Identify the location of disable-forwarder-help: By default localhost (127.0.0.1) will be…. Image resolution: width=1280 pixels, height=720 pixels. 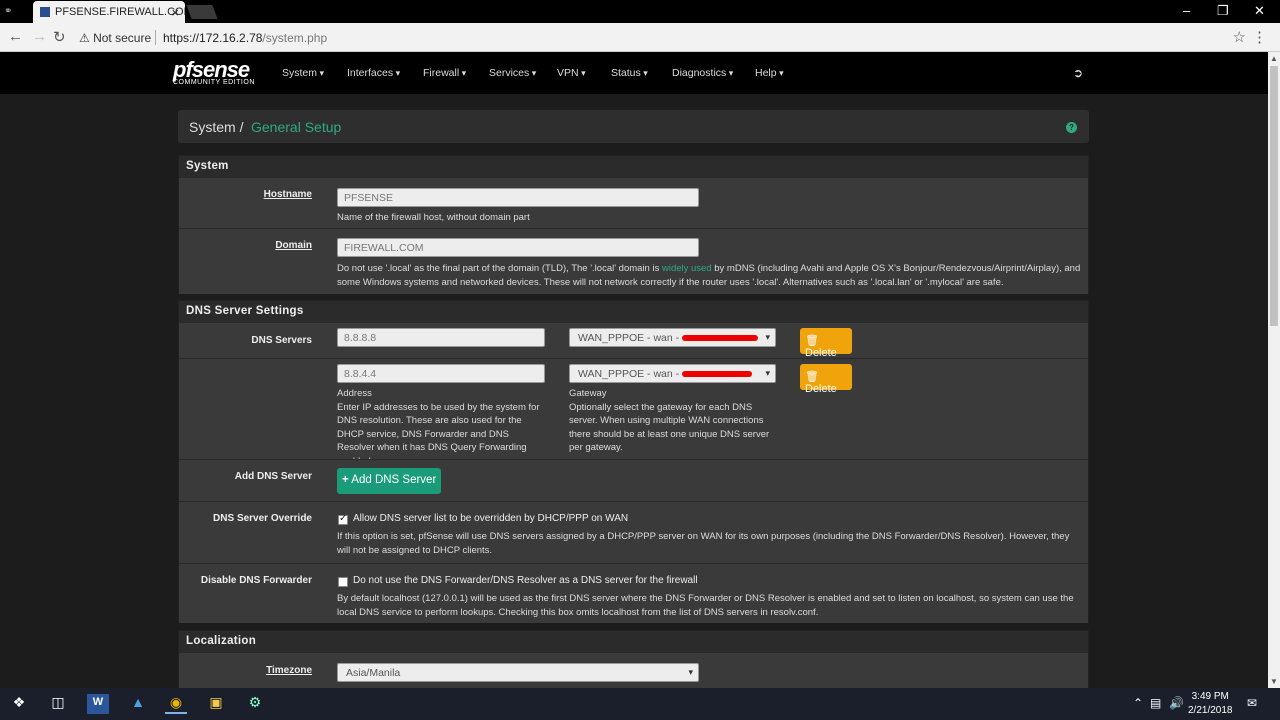
(705, 605).